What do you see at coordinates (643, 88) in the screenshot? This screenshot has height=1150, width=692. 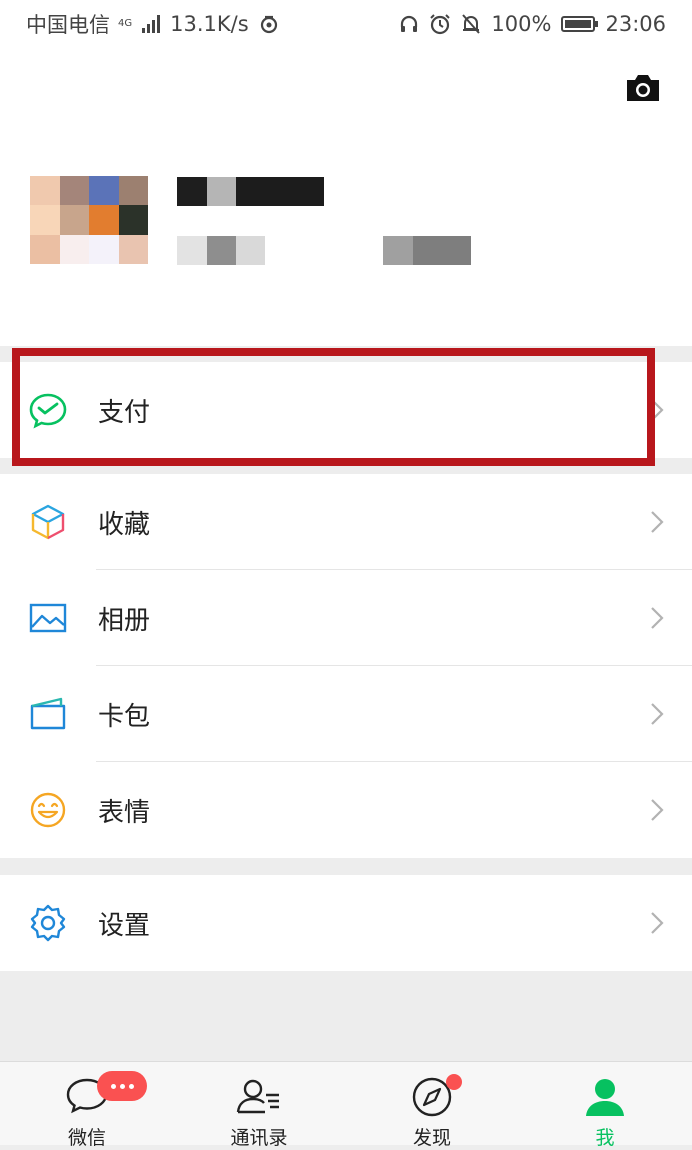 I see `camera-icon` at bounding box center [643, 88].